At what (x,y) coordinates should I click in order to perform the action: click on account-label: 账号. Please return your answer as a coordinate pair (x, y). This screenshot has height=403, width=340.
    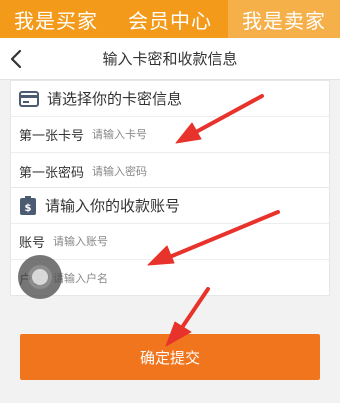
    Looking at the image, I should click on (32, 243).